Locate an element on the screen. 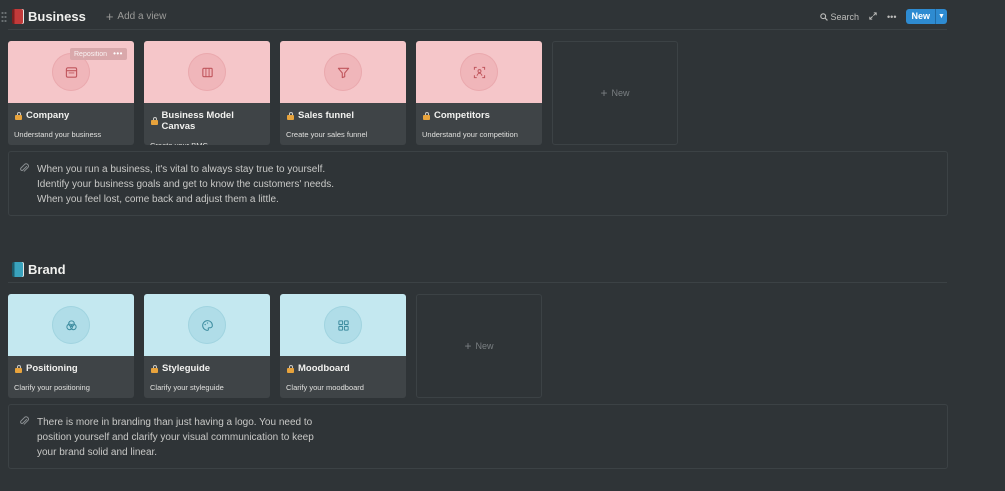 This screenshot has height=491, width=1005. business-title: Business is located at coordinates (57, 16).